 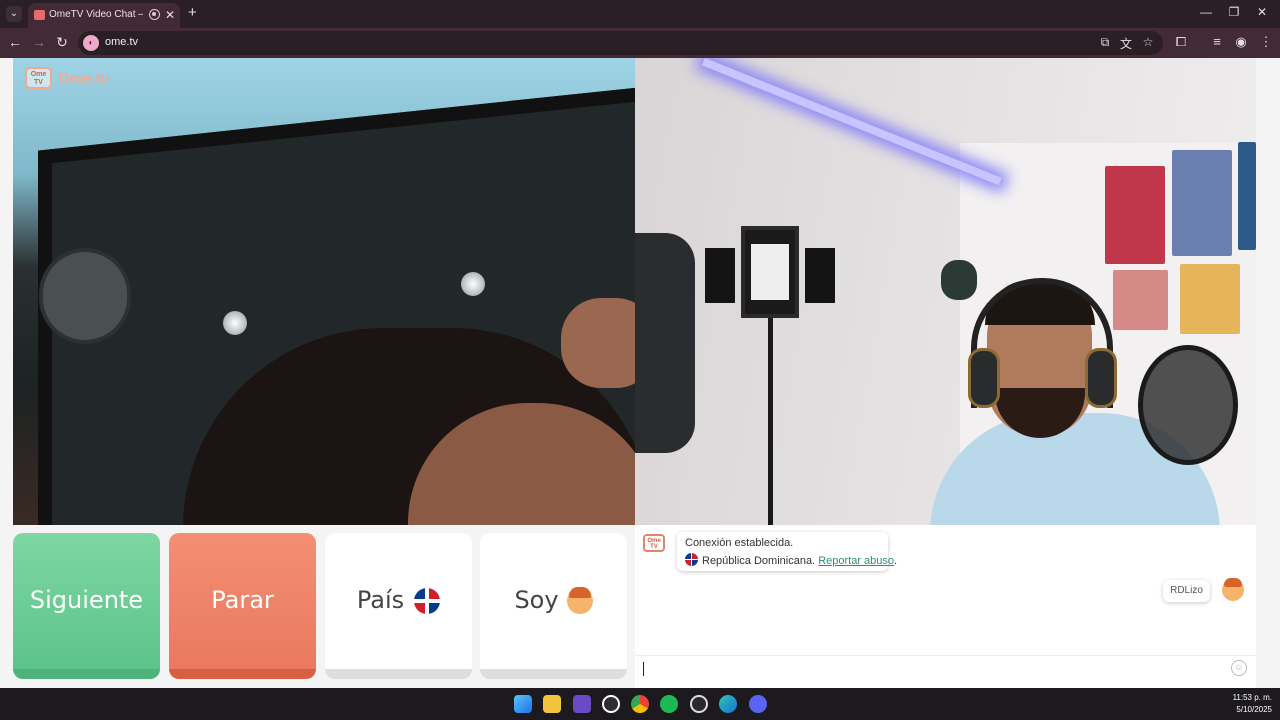 What do you see at coordinates (770, 421) in the screenshot?
I see `light-stand` at bounding box center [770, 421].